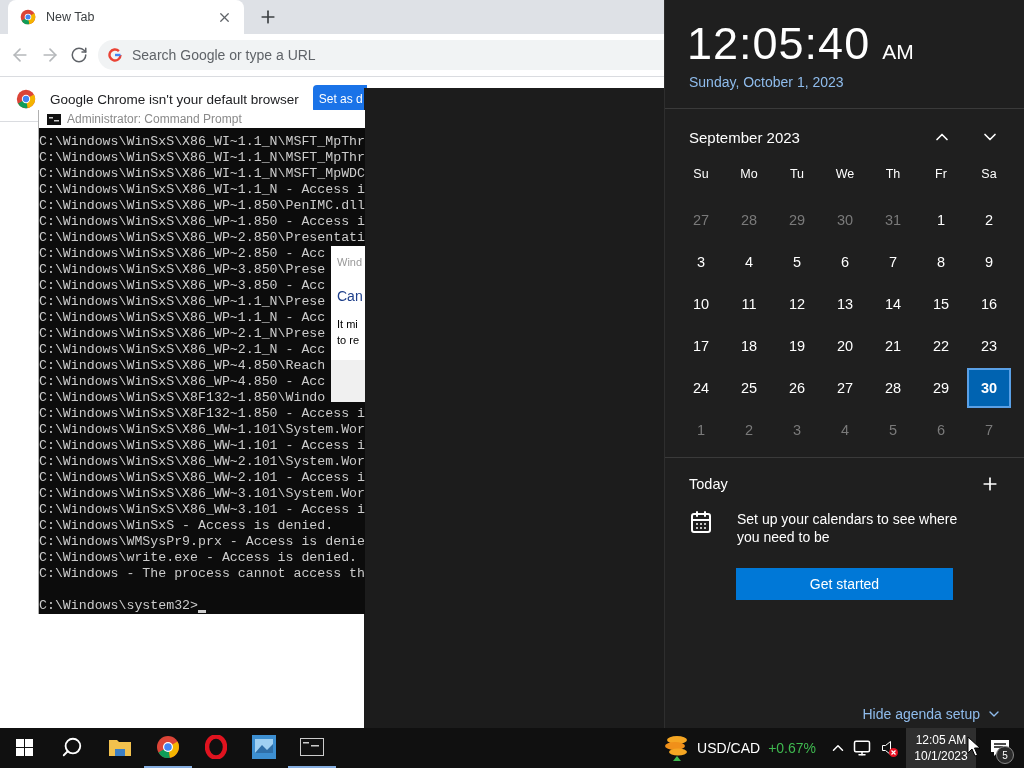 The width and height of the screenshot is (1024, 768). What do you see at coordinates (844, 584) in the screenshot?
I see `get-started-button: Get started` at bounding box center [844, 584].